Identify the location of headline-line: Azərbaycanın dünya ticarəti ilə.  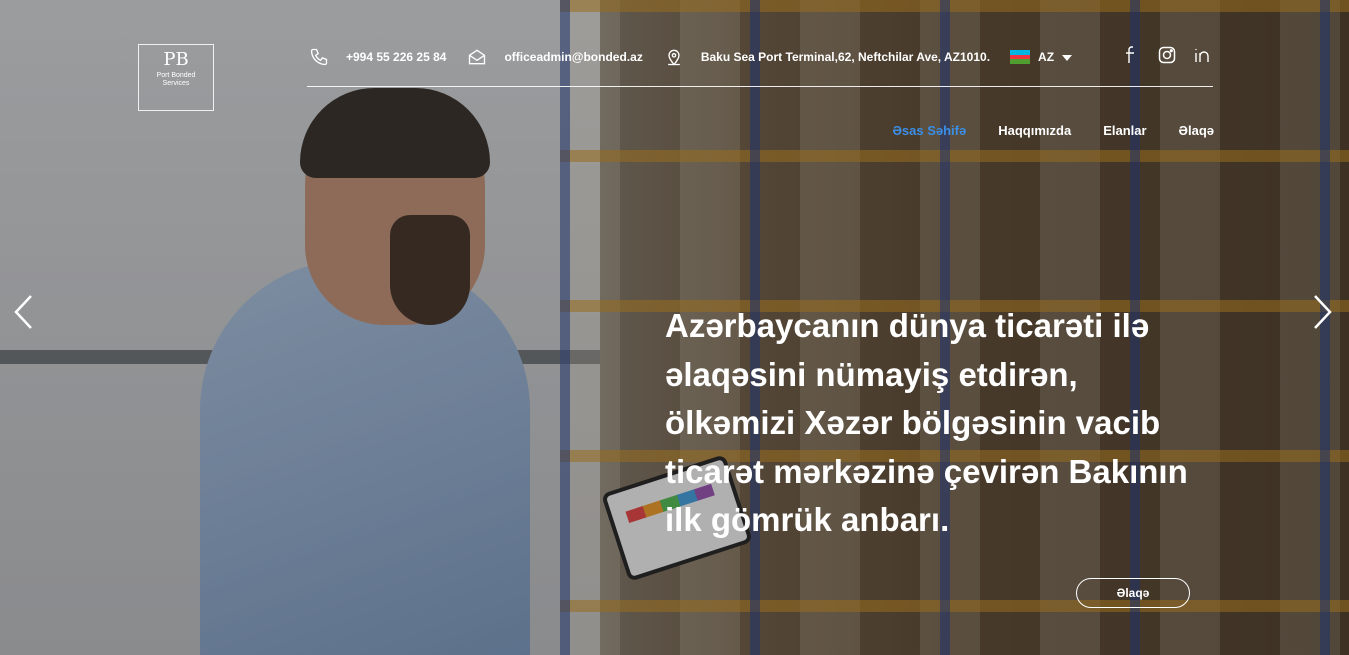
(907, 325).